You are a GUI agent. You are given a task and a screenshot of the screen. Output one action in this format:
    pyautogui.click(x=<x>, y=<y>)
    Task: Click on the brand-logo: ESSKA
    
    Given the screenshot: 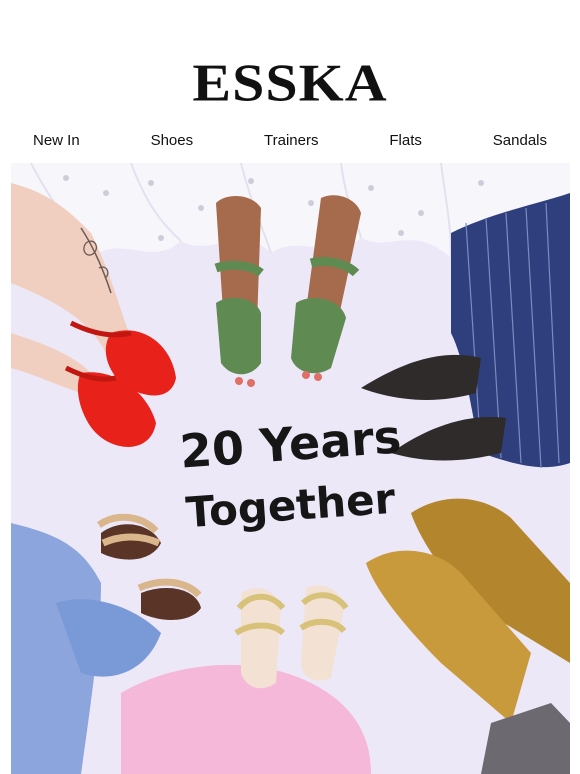 What is the action you would take?
    pyautogui.click(x=289, y=82)
    